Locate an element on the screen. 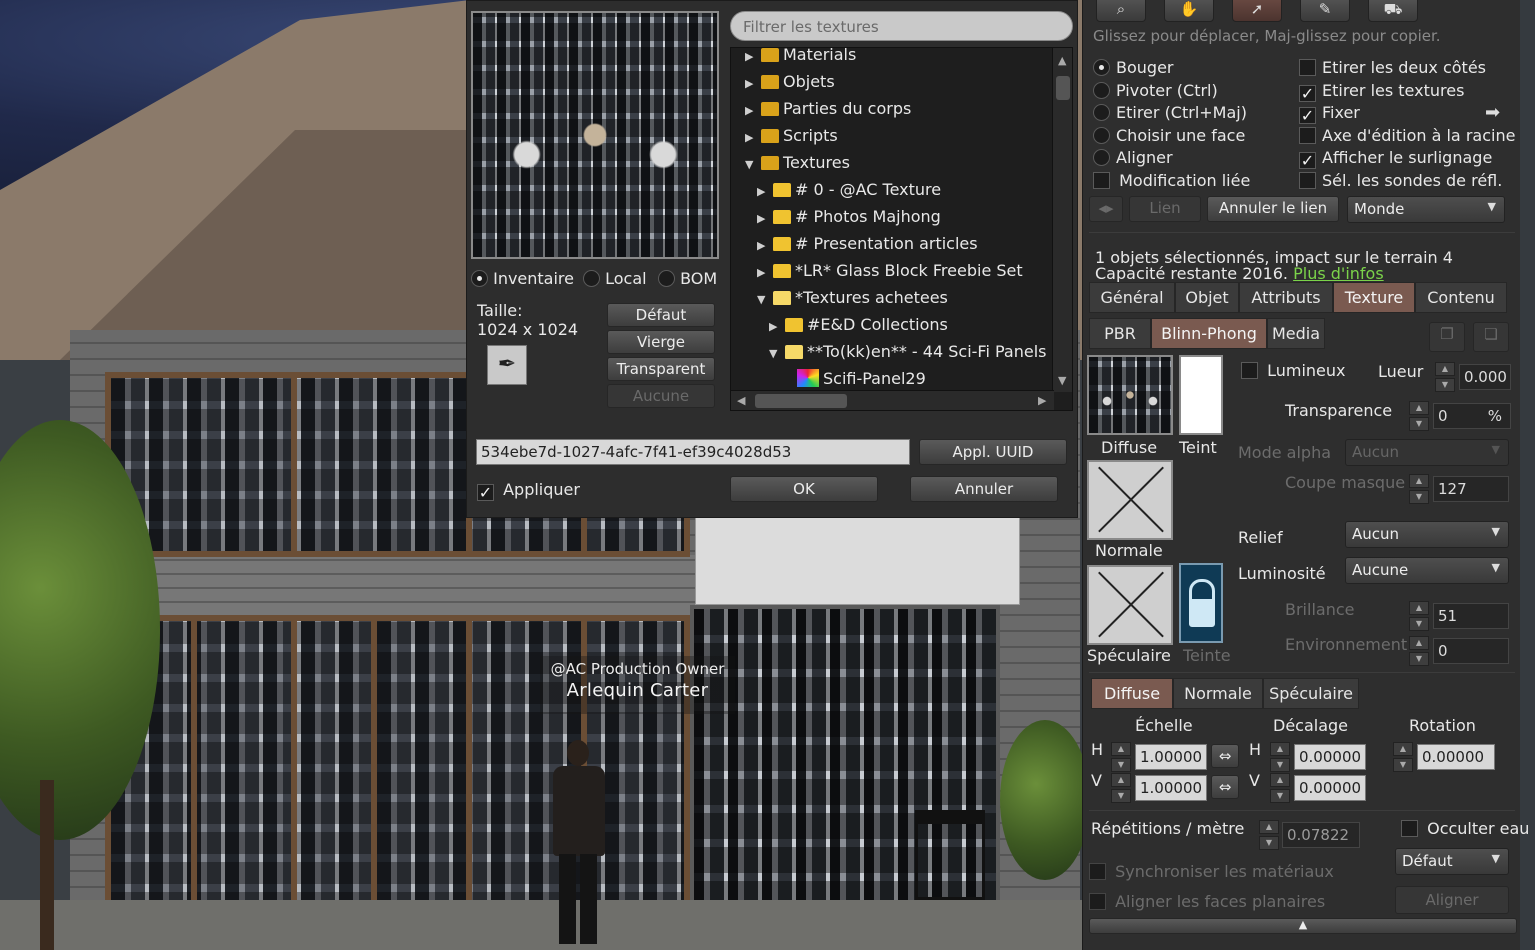 The width and height of the screenshot is (1535, 950). tool-mode-option-2: Etirer (Ctrl+Maj) is located at coordinates (1170, 112).